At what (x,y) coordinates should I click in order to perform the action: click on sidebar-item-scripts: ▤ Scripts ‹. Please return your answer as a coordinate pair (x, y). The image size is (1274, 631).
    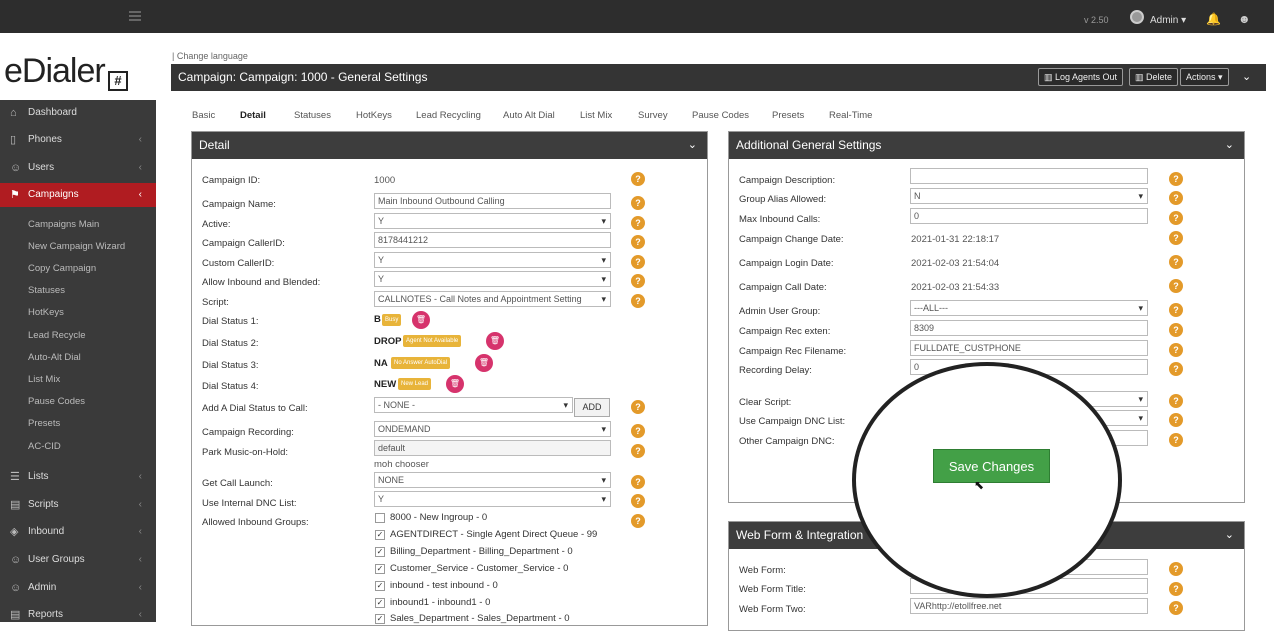
    Looking at the image, I should click on (78, 505).